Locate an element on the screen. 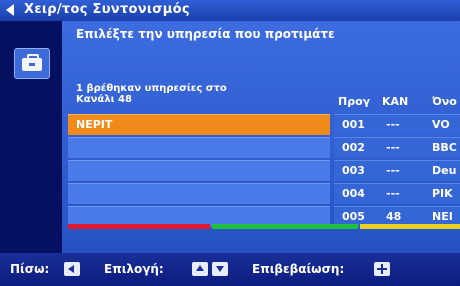 Image resolution: width=460 pixels, height=286 pixels. table-row: 001 --- VO is located at coordinates (397, 124).